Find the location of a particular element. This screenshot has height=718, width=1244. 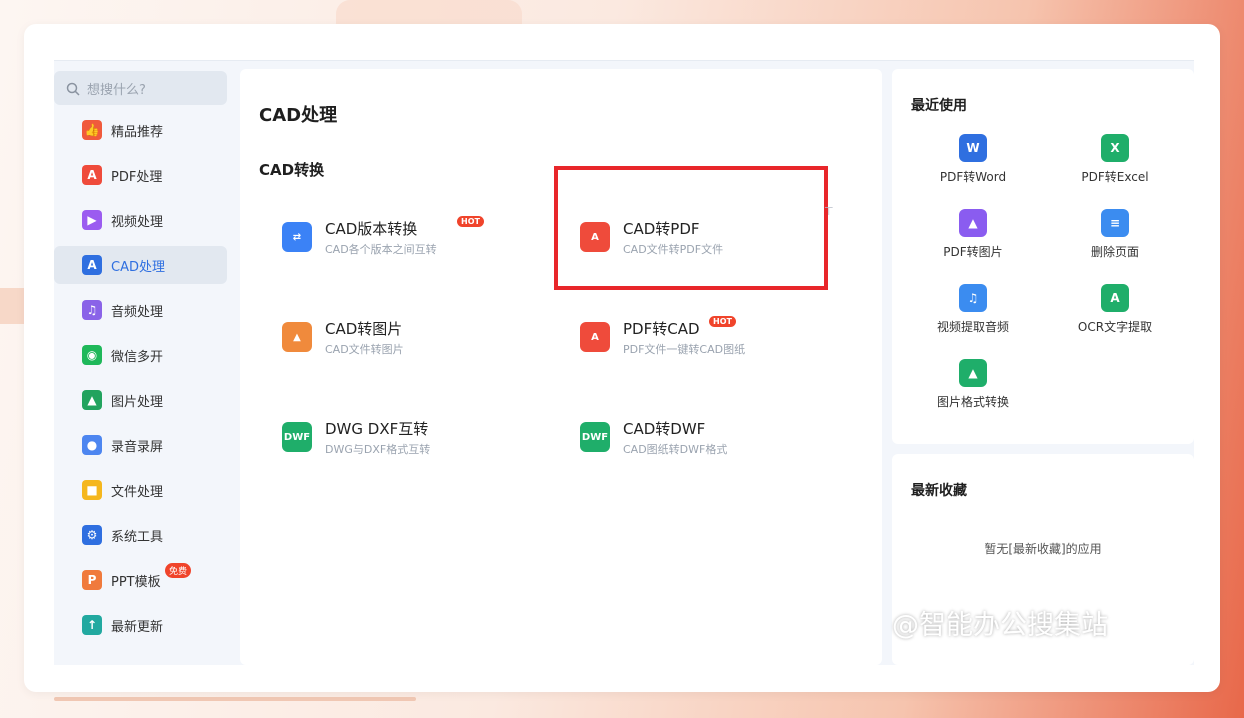

upload-icon: ↑ is located at coordinates (92, 625).